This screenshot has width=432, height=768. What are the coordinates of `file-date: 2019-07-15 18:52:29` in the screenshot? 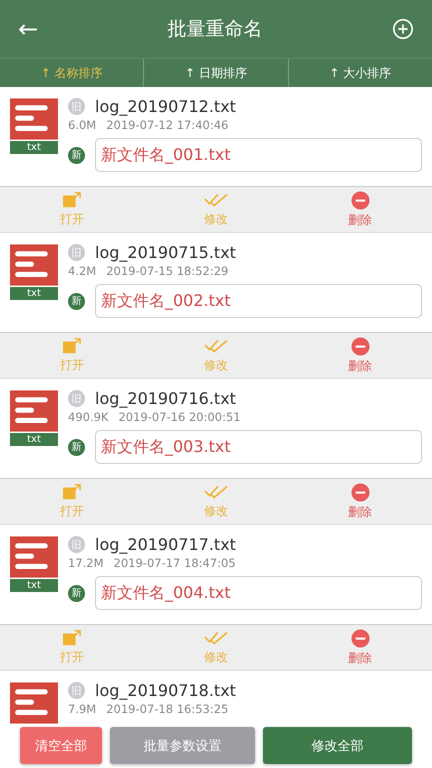 It's located at (167, 271).